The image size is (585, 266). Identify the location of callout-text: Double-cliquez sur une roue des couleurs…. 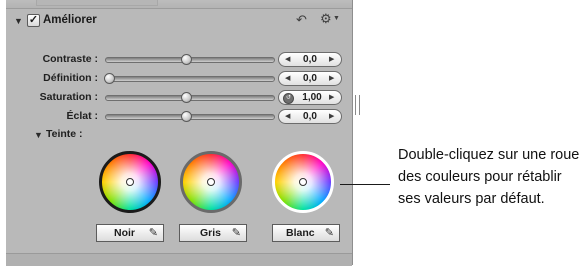
(489, 177).